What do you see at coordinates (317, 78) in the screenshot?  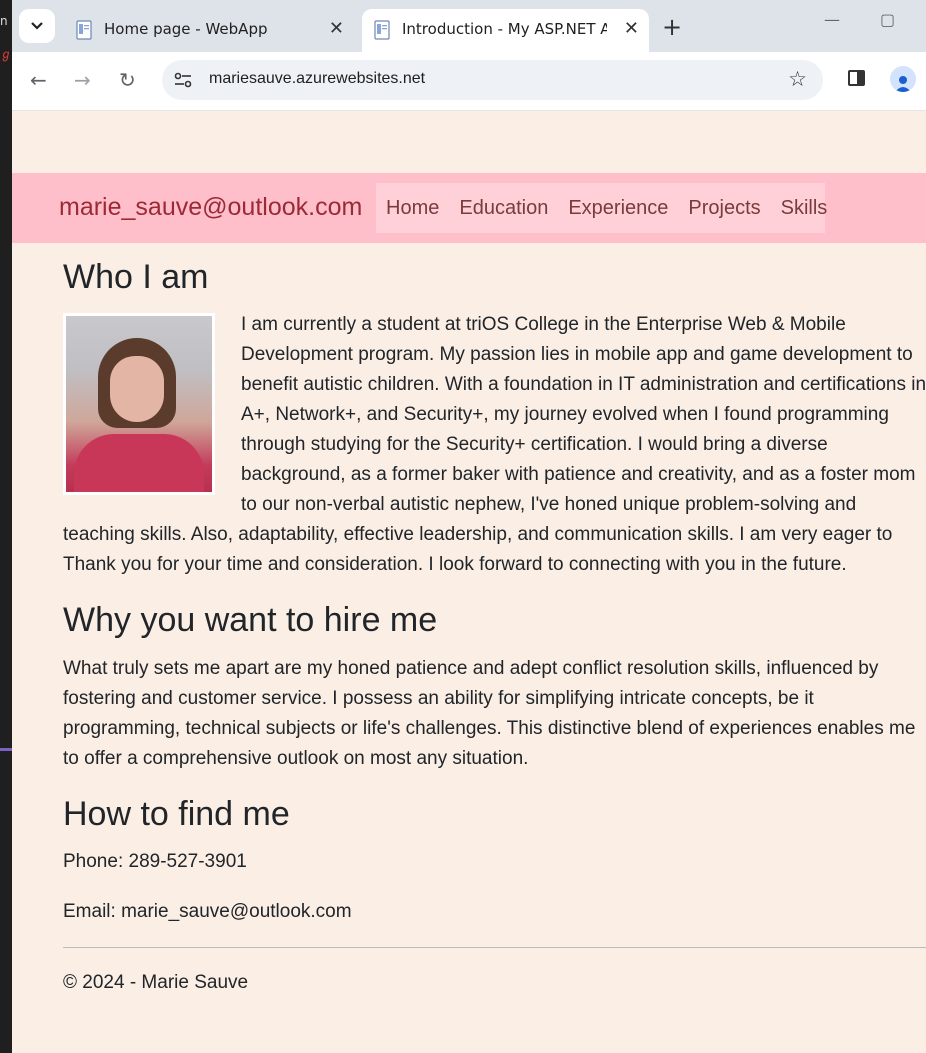 I see `url-text: mariesauve.azurewebsites.net` at bounding box center [317, 78].